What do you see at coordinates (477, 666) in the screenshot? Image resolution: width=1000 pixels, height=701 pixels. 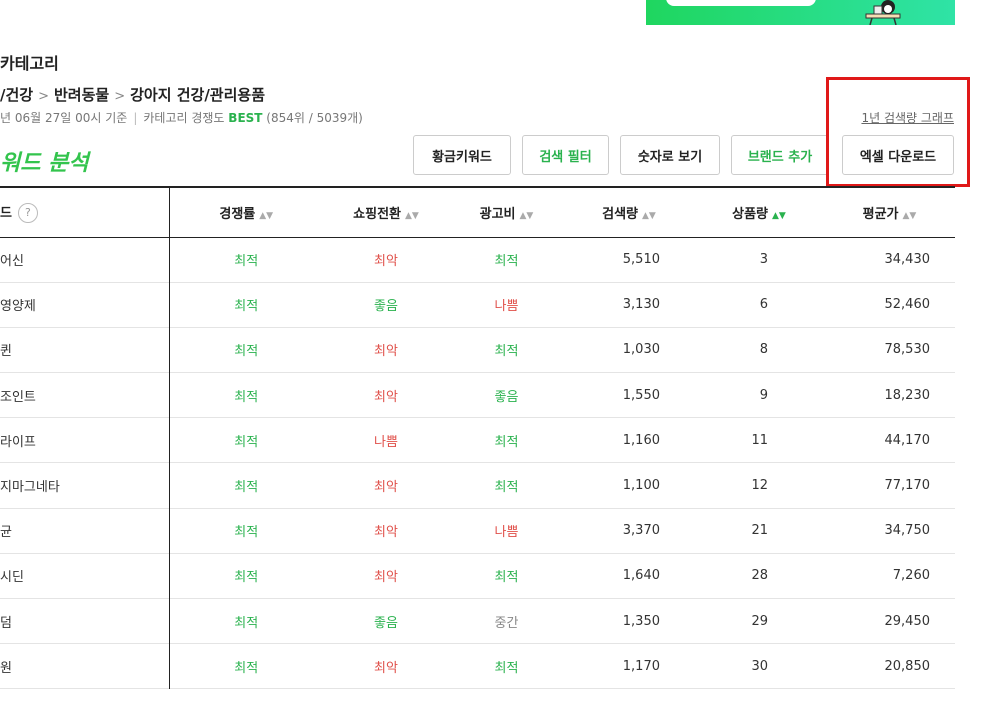 I see `table-row: 원 최적 최악 최적 1,170 30 20,850` at bounding box center [477, 666].